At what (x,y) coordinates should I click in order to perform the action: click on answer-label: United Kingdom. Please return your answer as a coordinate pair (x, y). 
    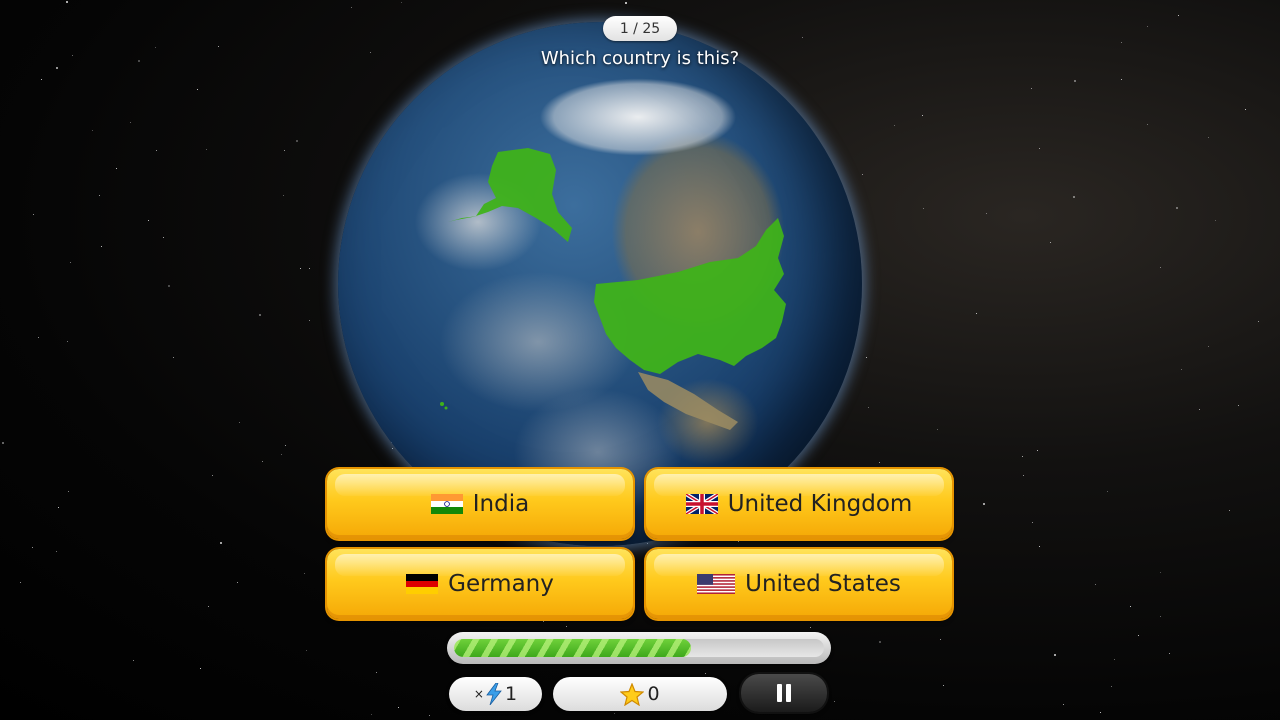
    Looking at the image, I should click on (820, 504).